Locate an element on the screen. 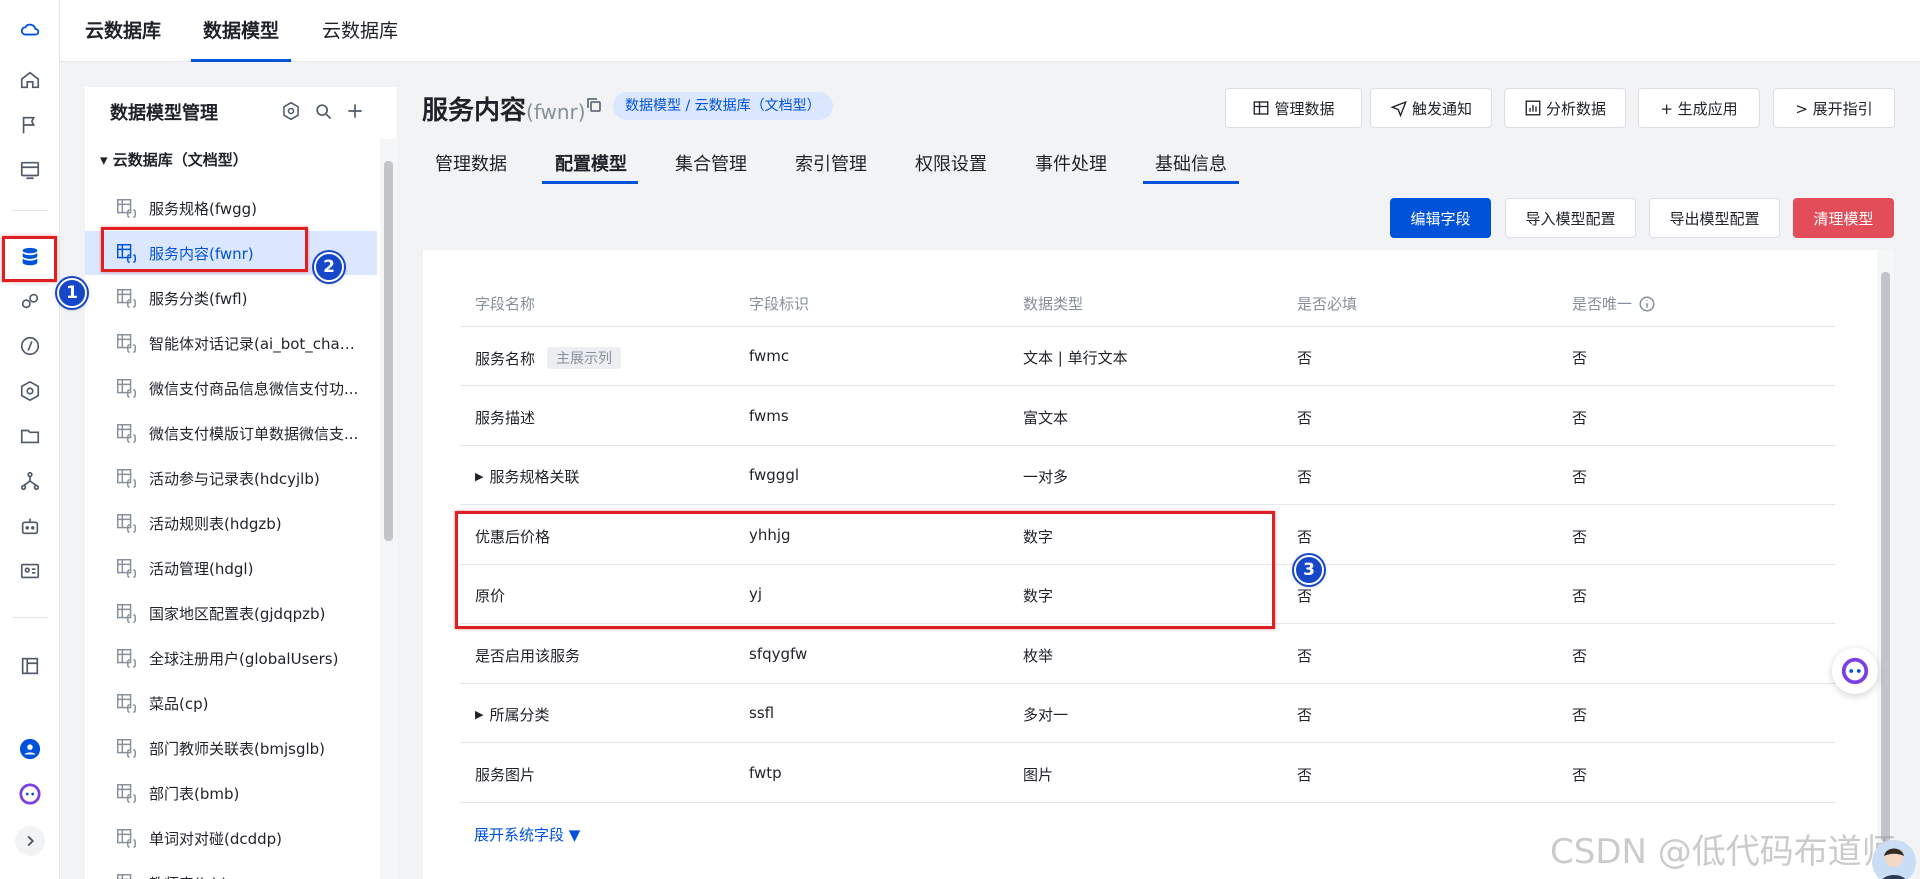  tree-item: 国家地区配置表(gjdqpzb) is located at coordinates (231, 613).